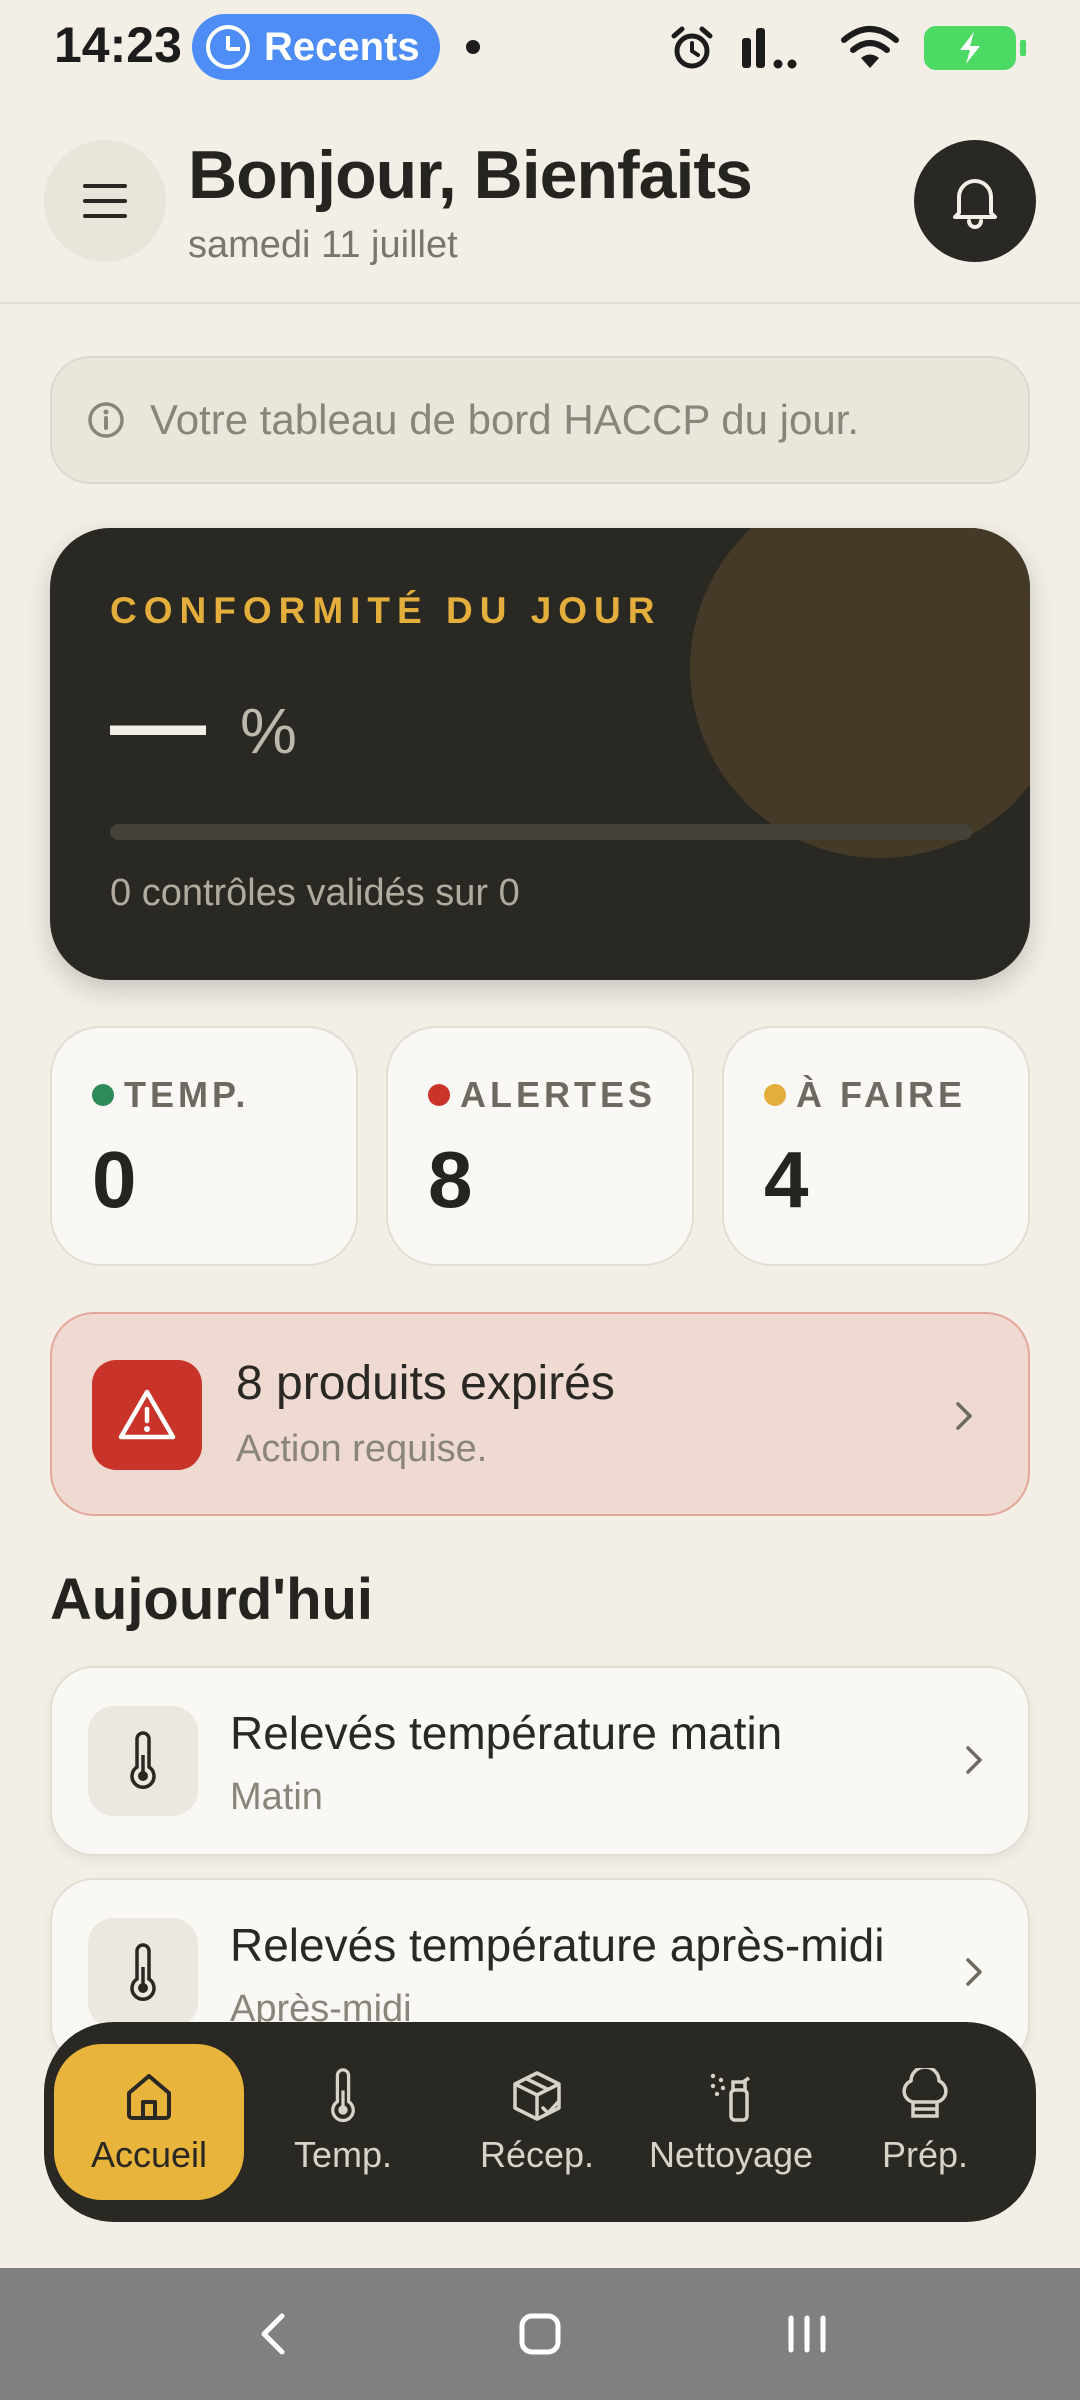 The image size is (1080, 2400). Describe the element at coordinates (212, 1599) in the screenshot. I see `section-title-today: Aujourd'hui` at that location.